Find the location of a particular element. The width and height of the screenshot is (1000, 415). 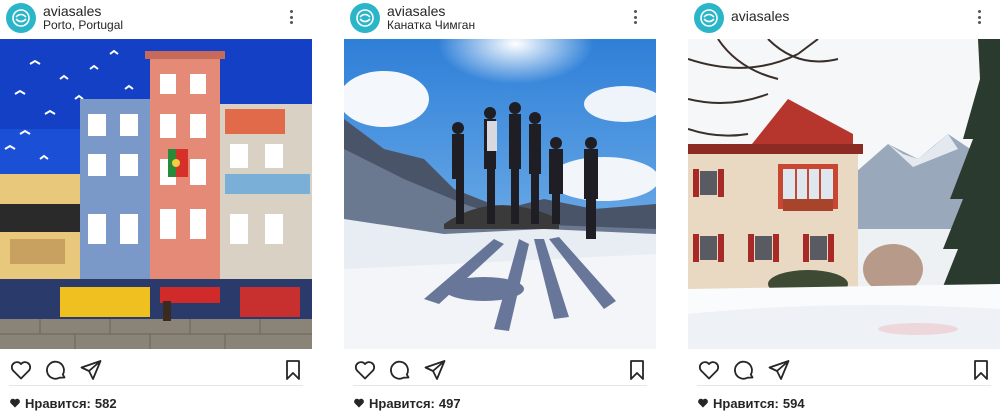

likes-count: Нравится: 497 is located at coordinates (407, 403).